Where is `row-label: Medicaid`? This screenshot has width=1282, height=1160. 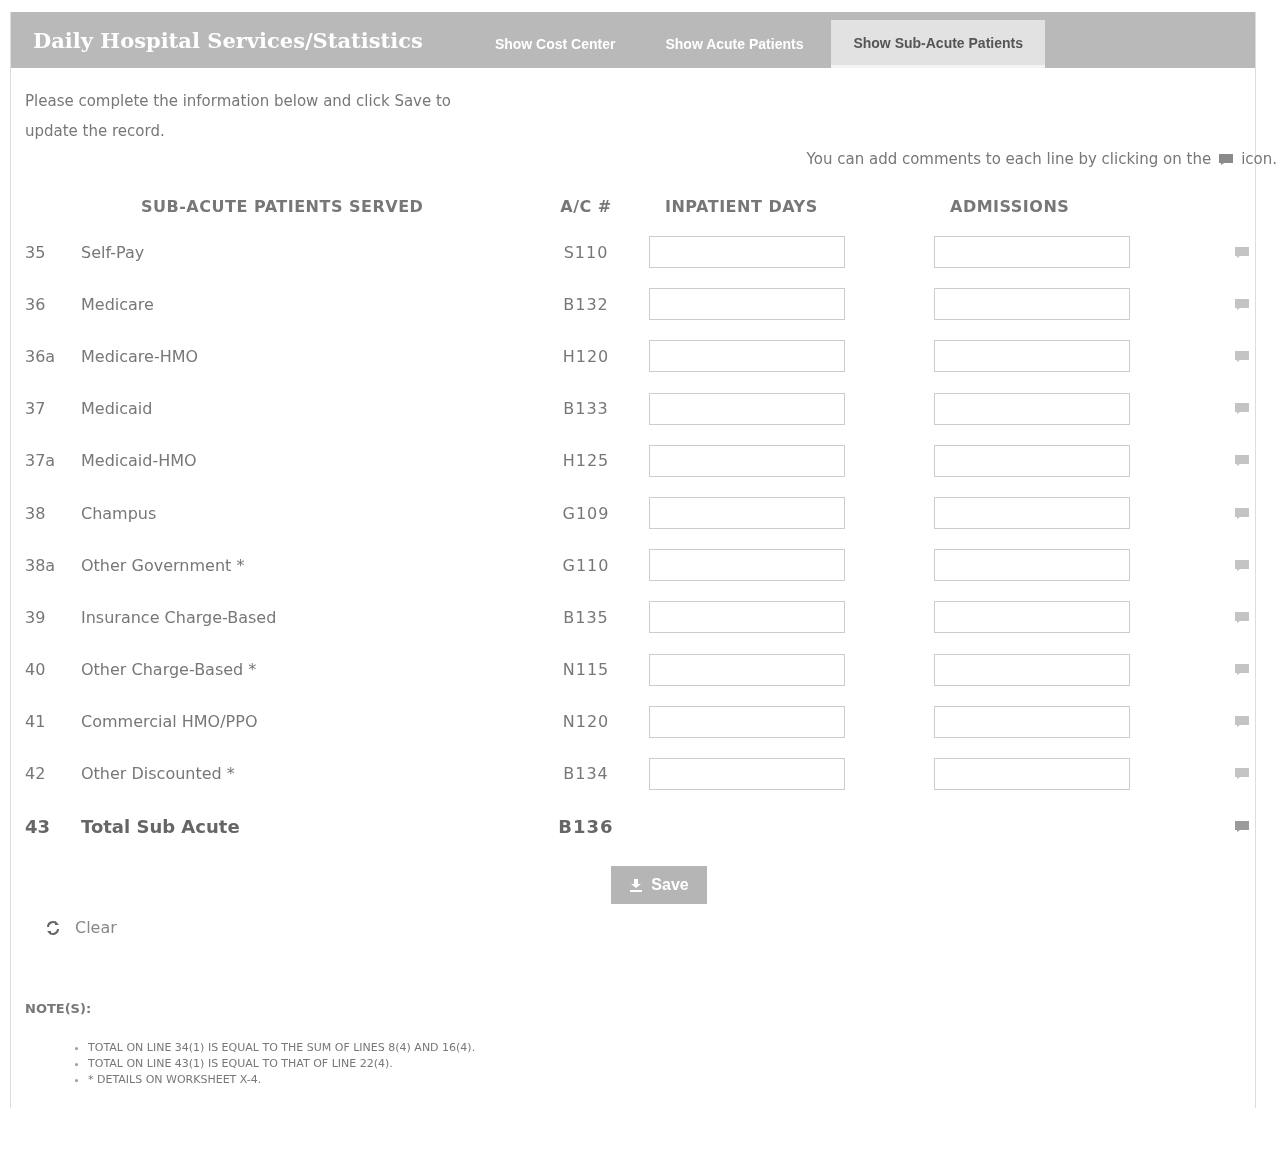
row-label: Medicaid is located at coordinates (117, 409).